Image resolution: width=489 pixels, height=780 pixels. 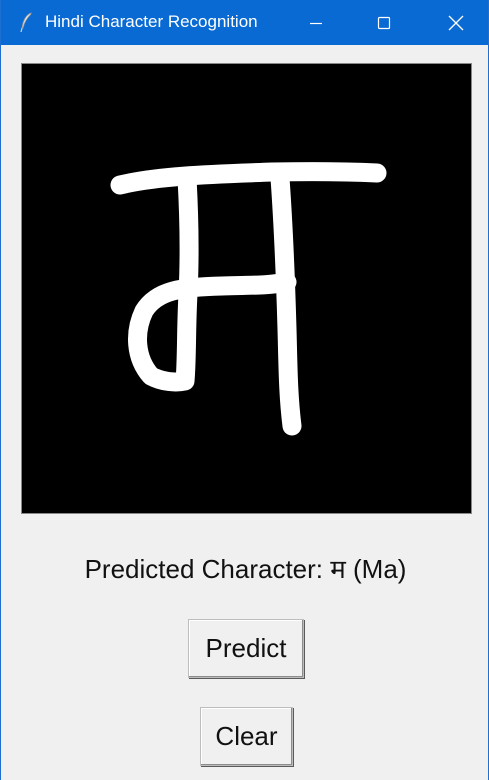 I want to click on maximize-button, so click(x=384, y=22).